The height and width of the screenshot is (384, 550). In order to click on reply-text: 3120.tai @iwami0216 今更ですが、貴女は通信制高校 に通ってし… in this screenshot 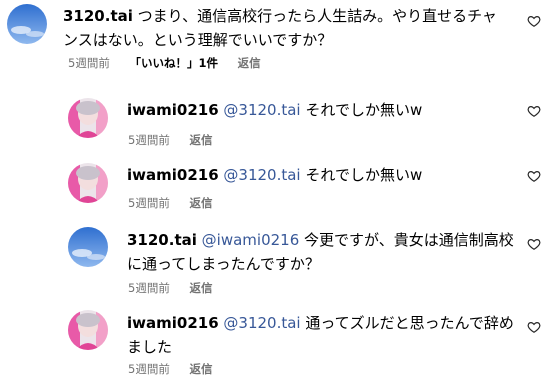, I will do `click(327, 252)`.